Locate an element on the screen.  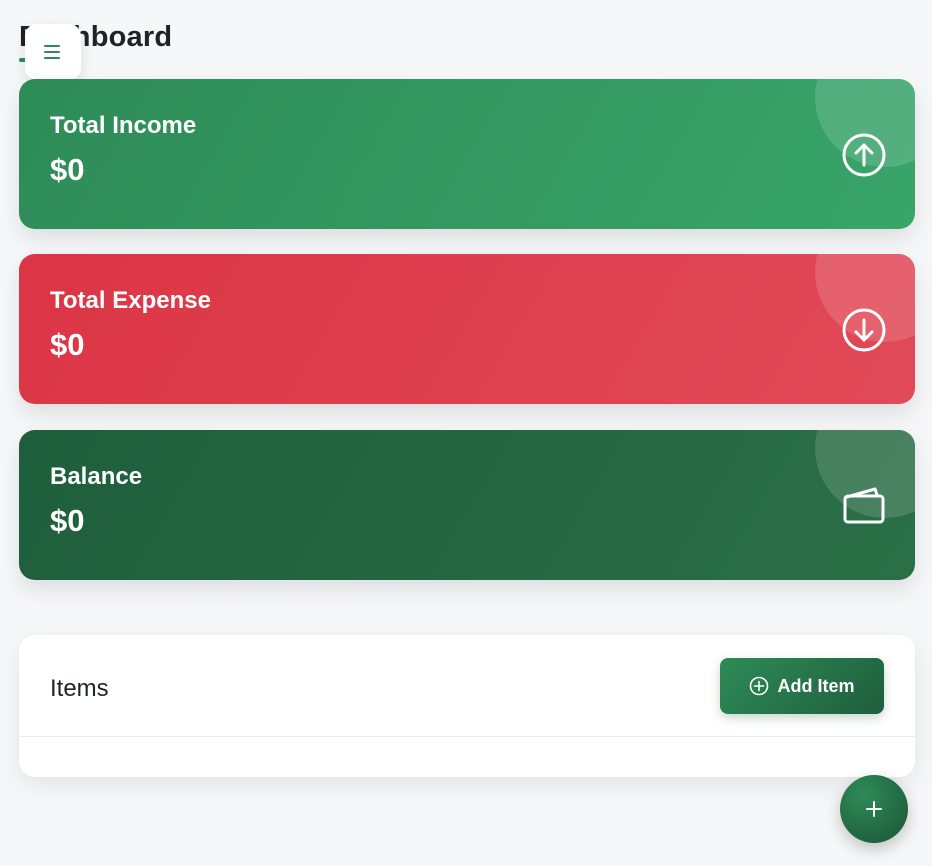
wallet-icon is located at coordinates (864, 505).